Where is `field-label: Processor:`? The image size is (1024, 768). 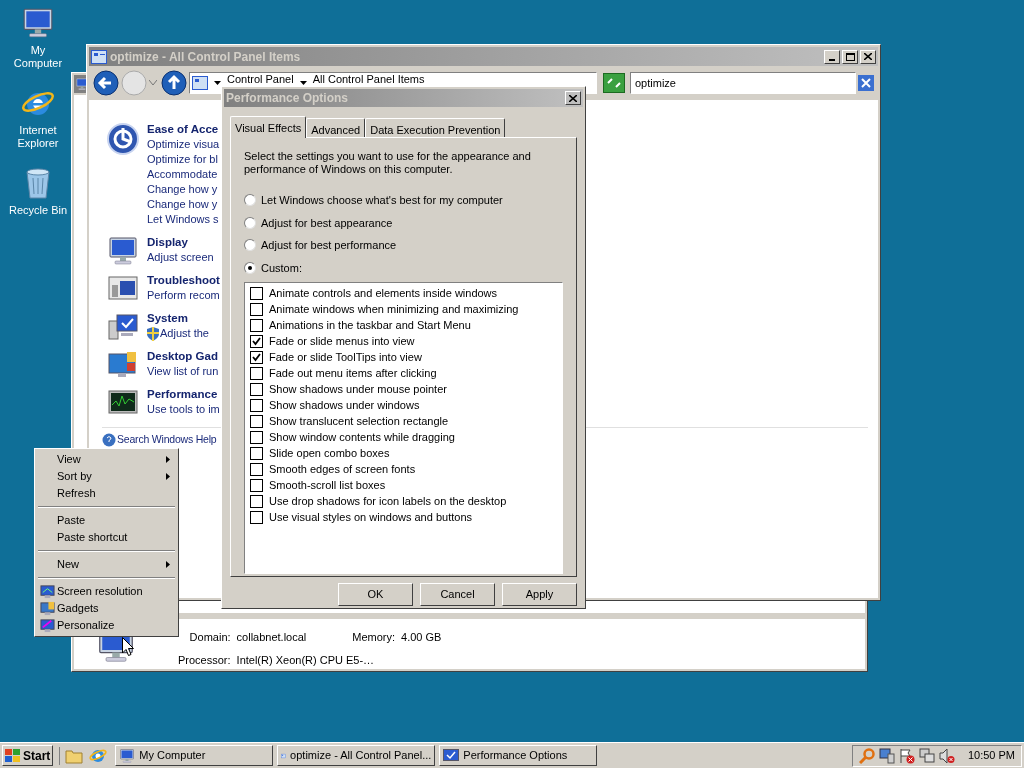
field-label: Processor: is located at coordinates (204, 660).